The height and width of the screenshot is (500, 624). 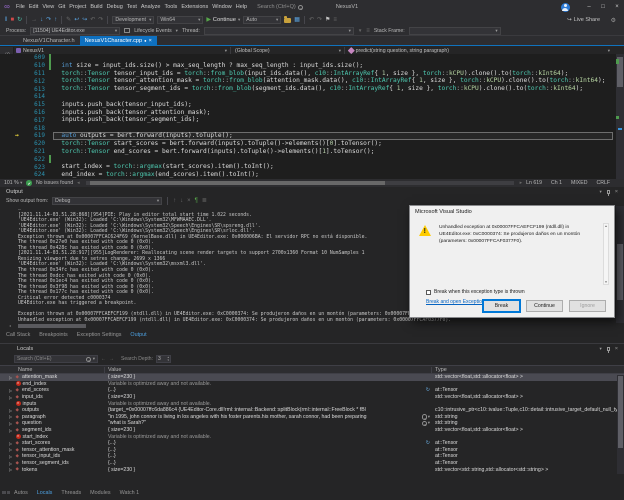 What do you see at coordinates (589, 7) in the screenshot?
I see `minimize-button: –` at bounding box center [589, 7].